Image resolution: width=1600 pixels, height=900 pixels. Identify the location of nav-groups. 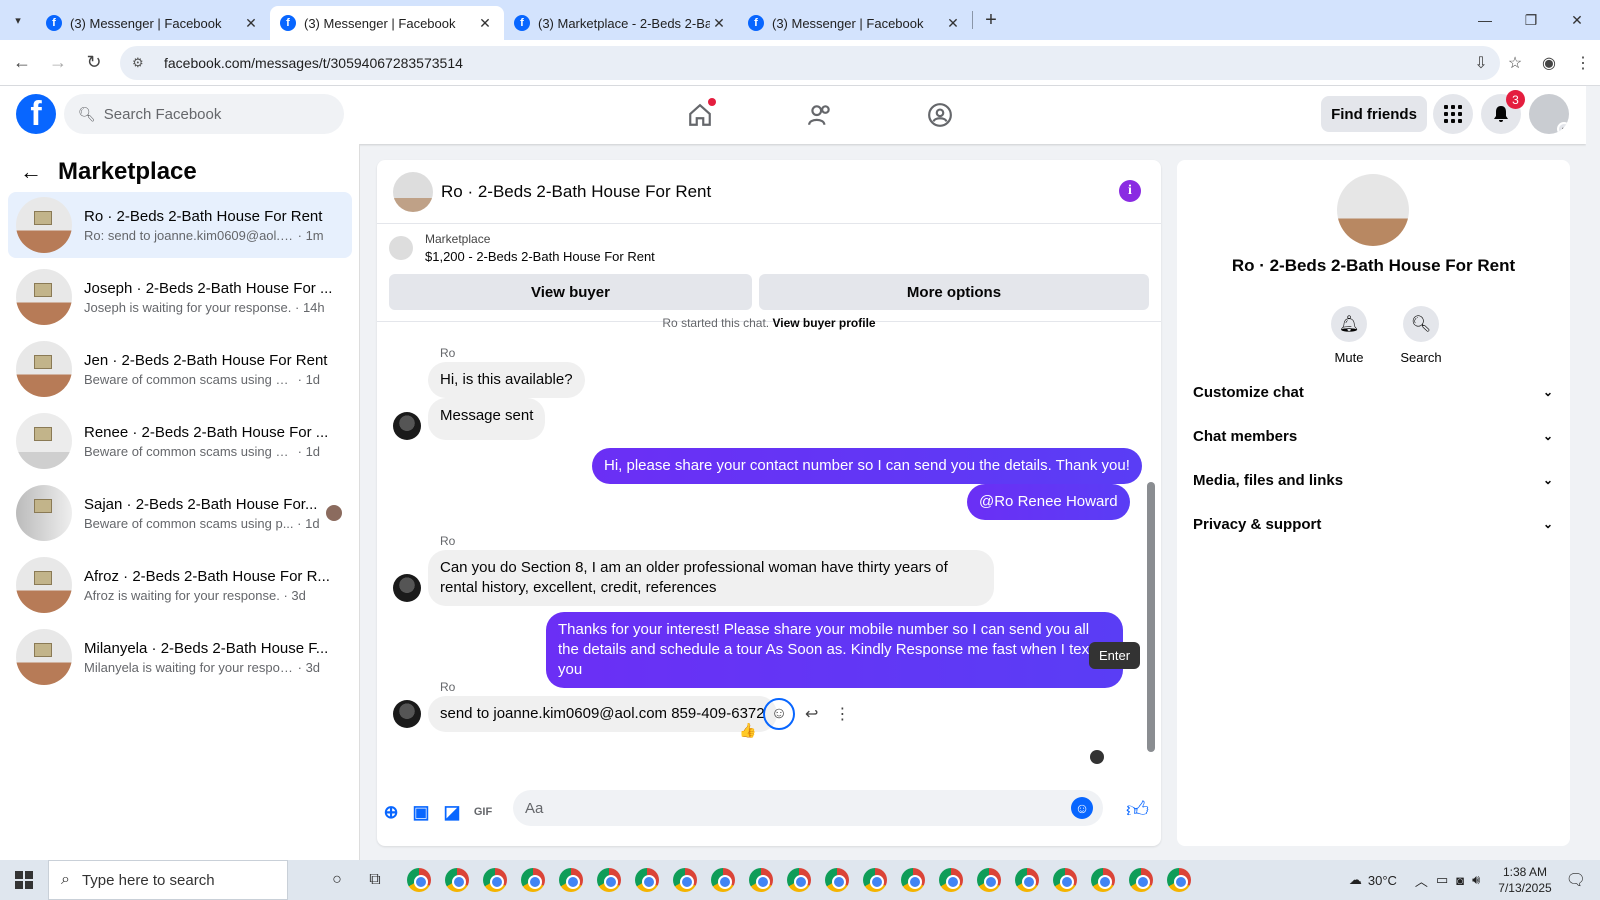
(940, 115).